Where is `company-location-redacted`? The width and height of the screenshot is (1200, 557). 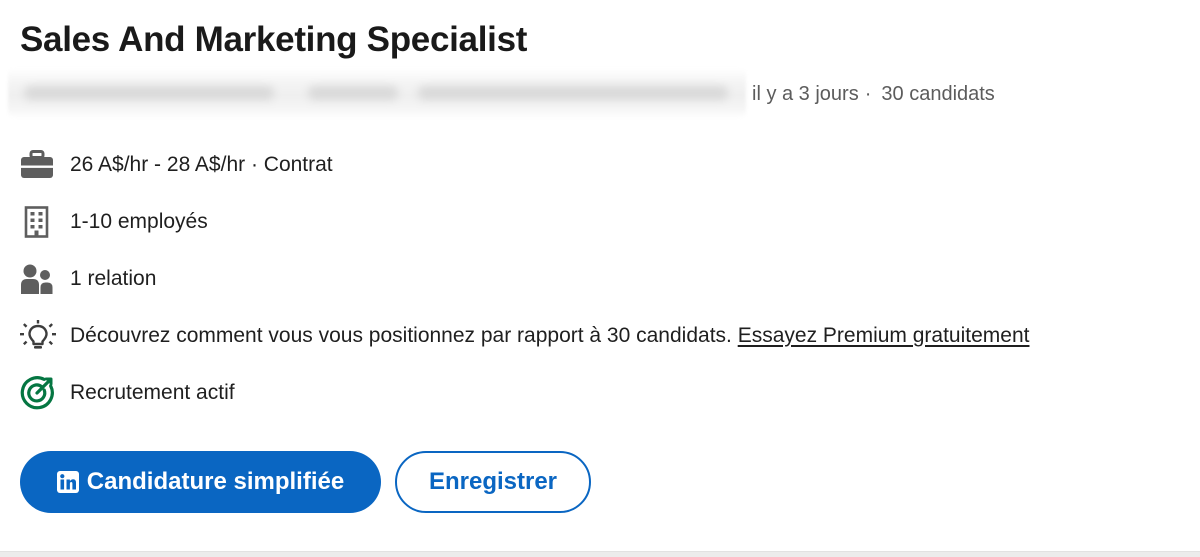 company-location-redacted is located at coordinates (377, 93).